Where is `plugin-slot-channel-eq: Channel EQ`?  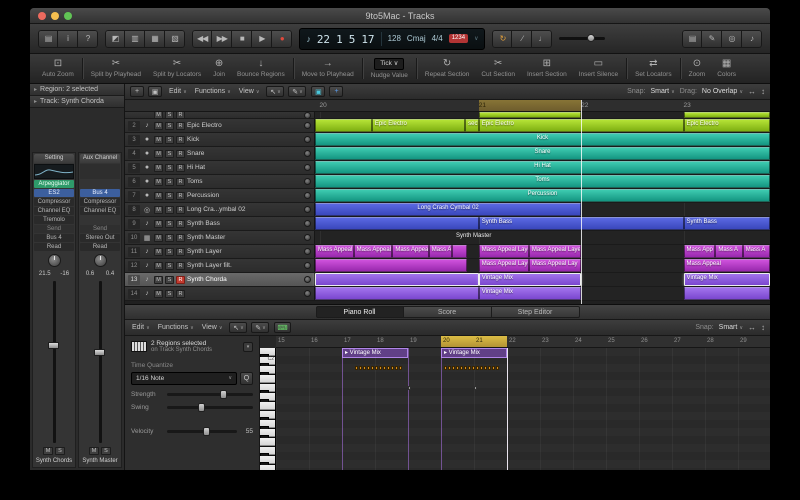 plugin-slot-channel-eq: Channel EQ is located at coordinates (54, 211).